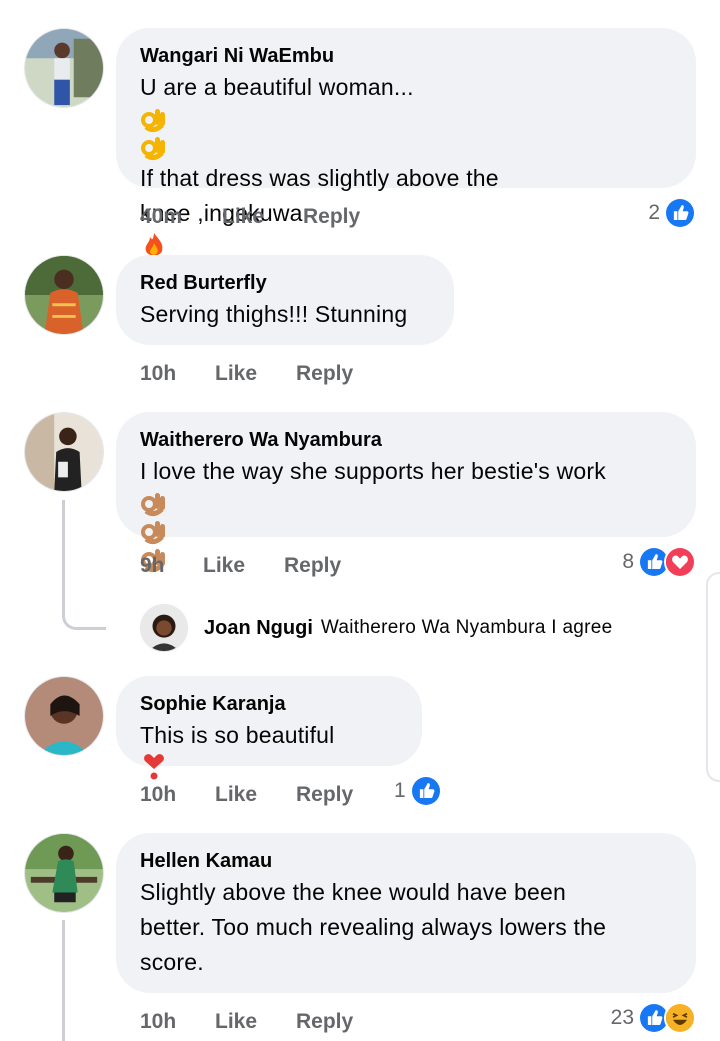  What do you see at coordinates (290, 217) in the screenshot?
I see `comment-actions: 40m Like Reply` at bounding box center [290, 217].